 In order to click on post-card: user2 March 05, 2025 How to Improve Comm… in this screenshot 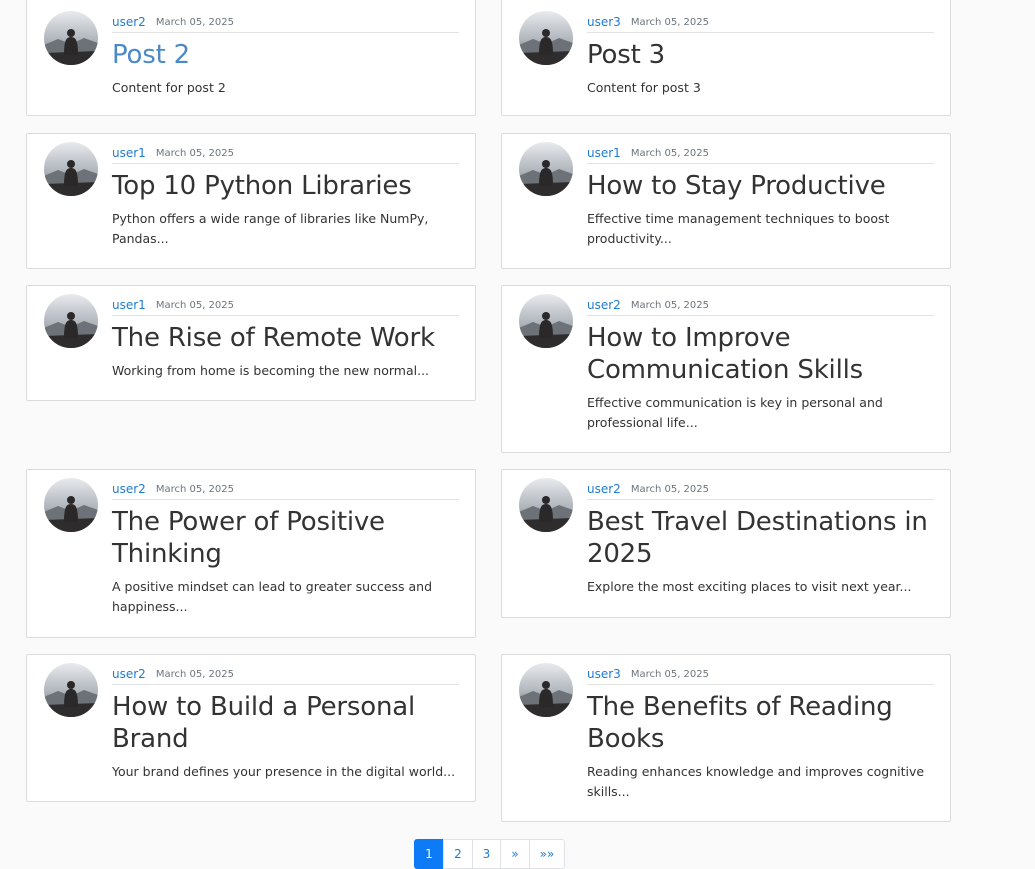, I will do `click(726, 369)`.